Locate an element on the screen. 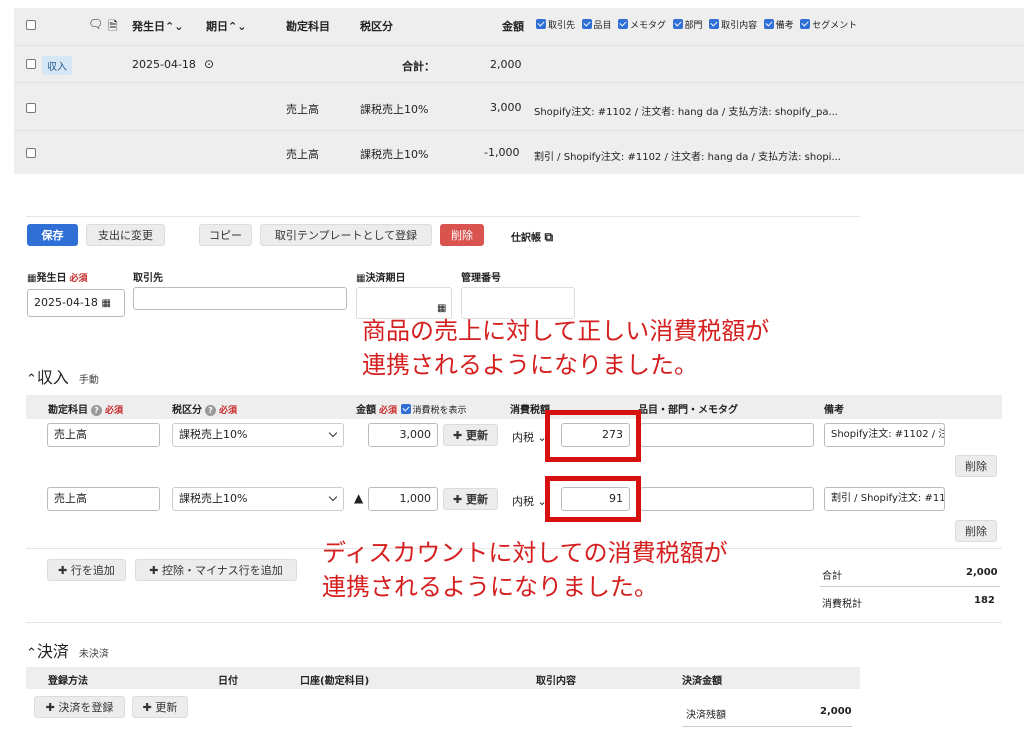 This screenshot has width=1024, height=753. sort-issue-date: 発生日⌃⌄ is located at coordinates (157, 26).